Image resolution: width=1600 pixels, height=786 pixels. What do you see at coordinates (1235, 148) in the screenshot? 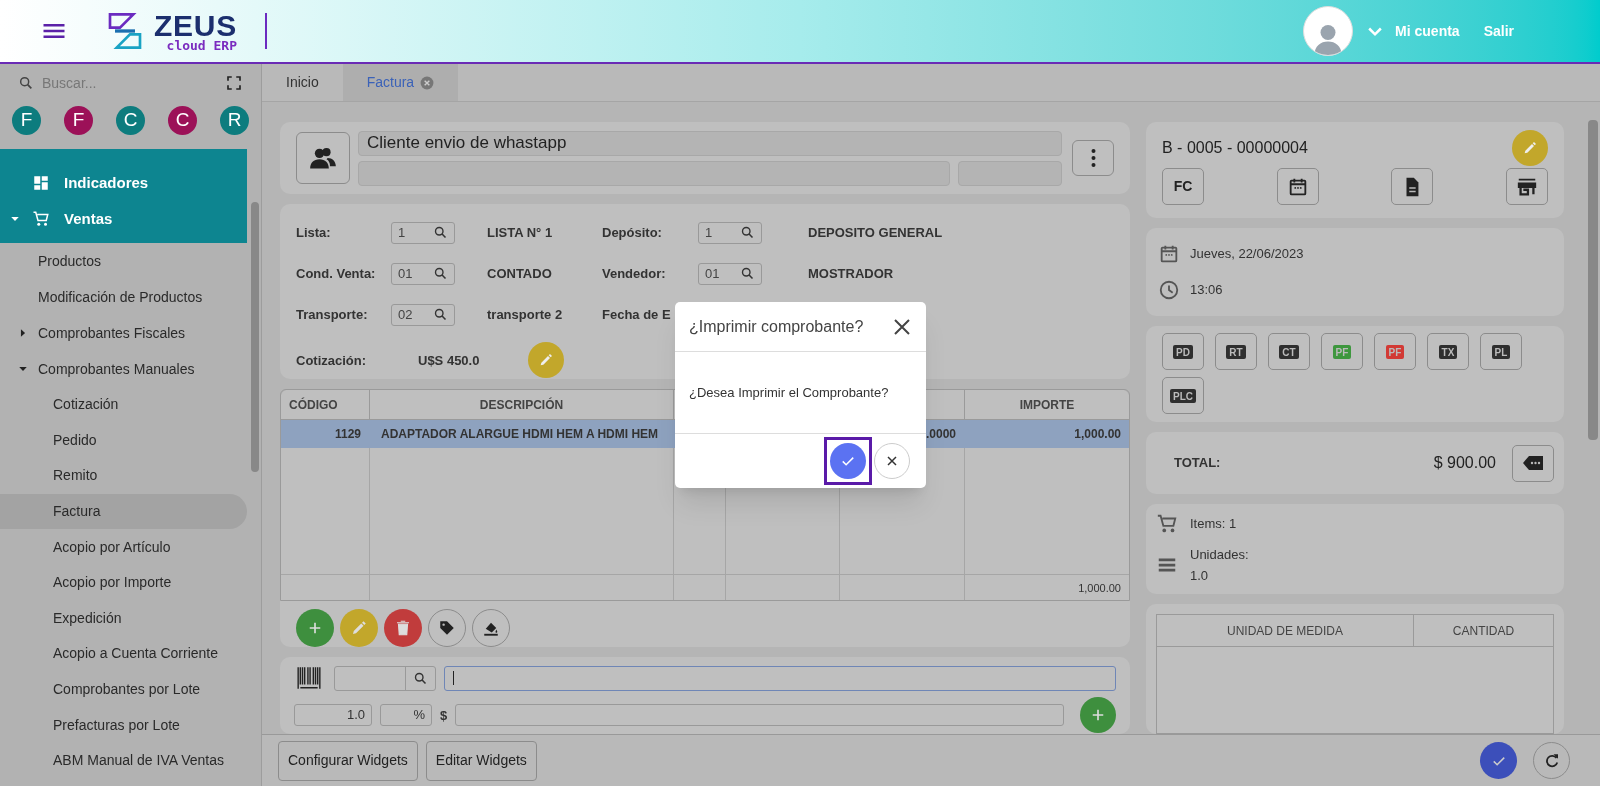
I see `voucher-number: B - 0005 - 00000004` at bounding box center [1235, 148].